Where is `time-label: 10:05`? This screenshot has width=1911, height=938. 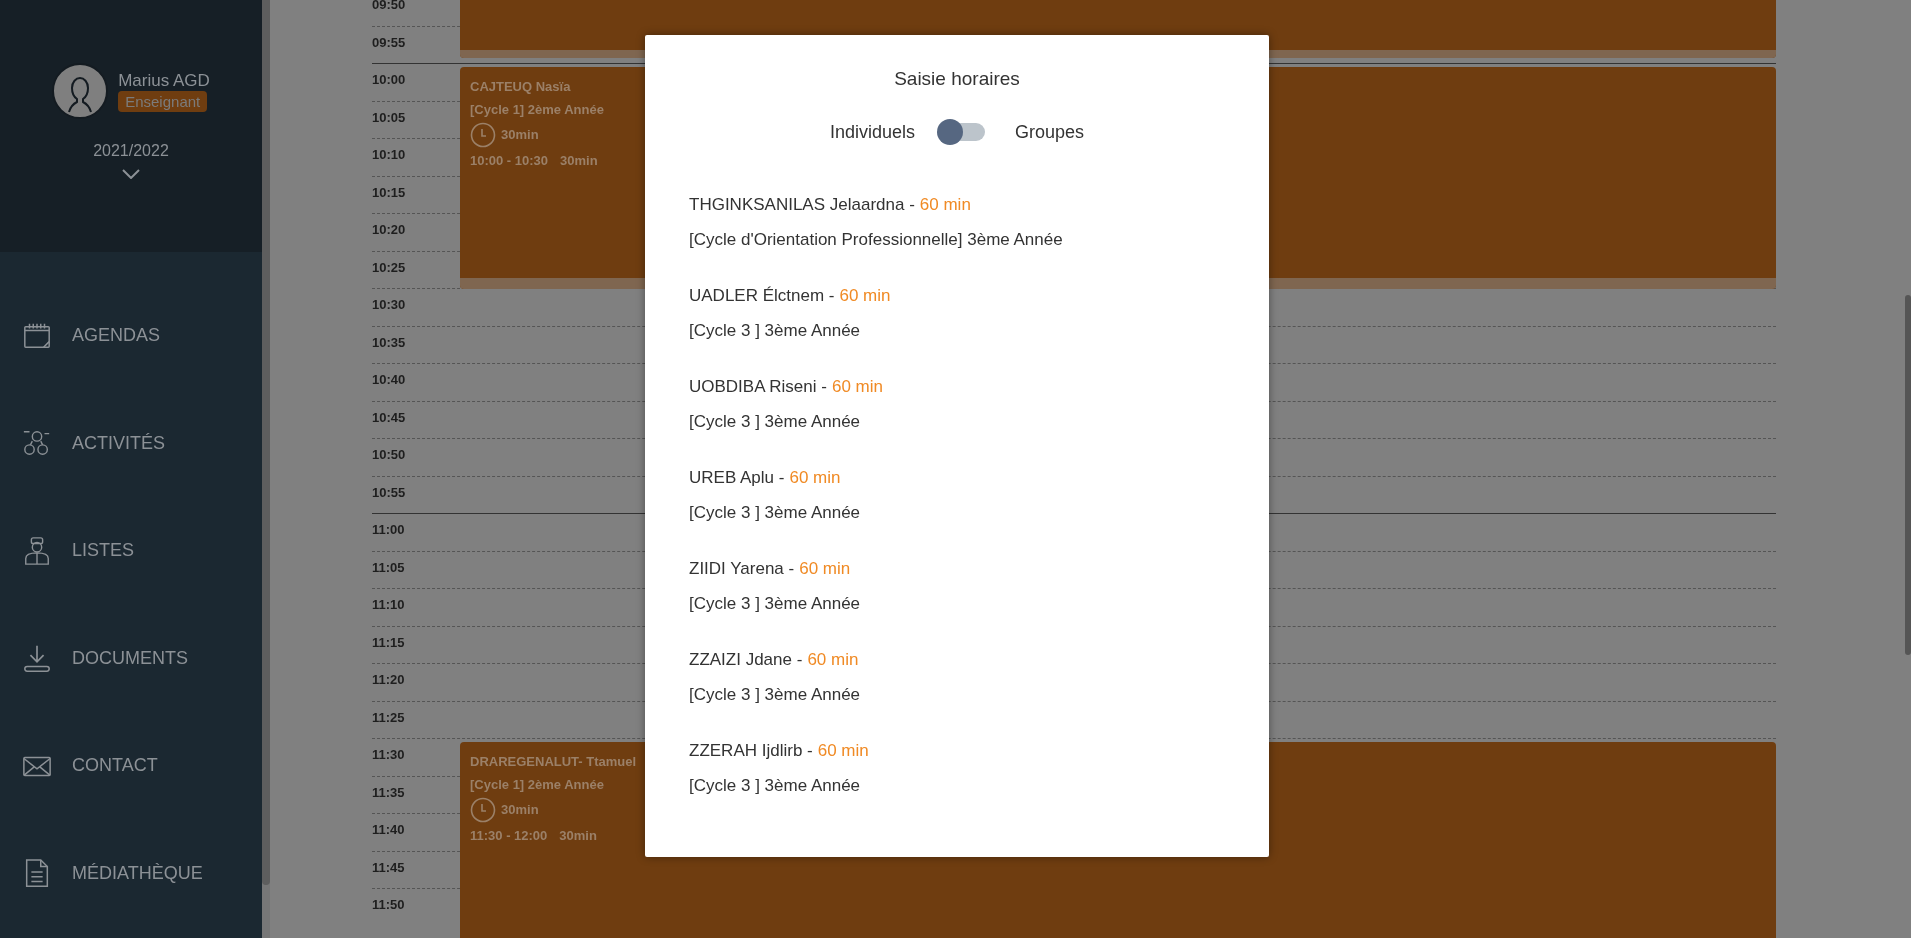 time-label: 10:05 is located at coordinates (389, 117).